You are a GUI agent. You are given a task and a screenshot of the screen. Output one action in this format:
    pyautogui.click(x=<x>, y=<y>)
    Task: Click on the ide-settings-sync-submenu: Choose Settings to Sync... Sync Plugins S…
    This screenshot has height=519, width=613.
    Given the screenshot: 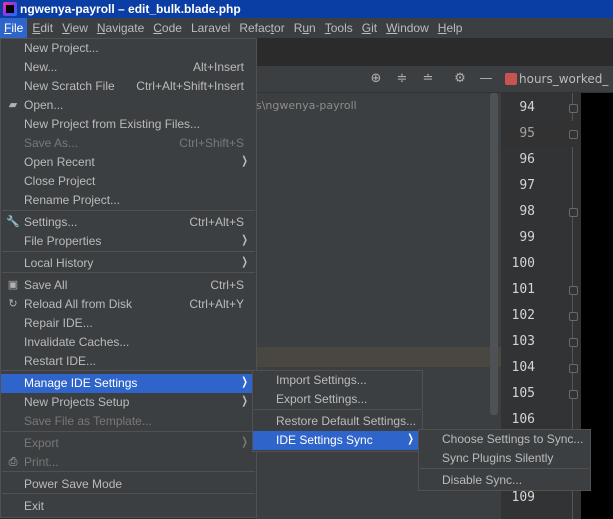 What is the action you would take?
    pyautogui.click(x=504, y=460)
    